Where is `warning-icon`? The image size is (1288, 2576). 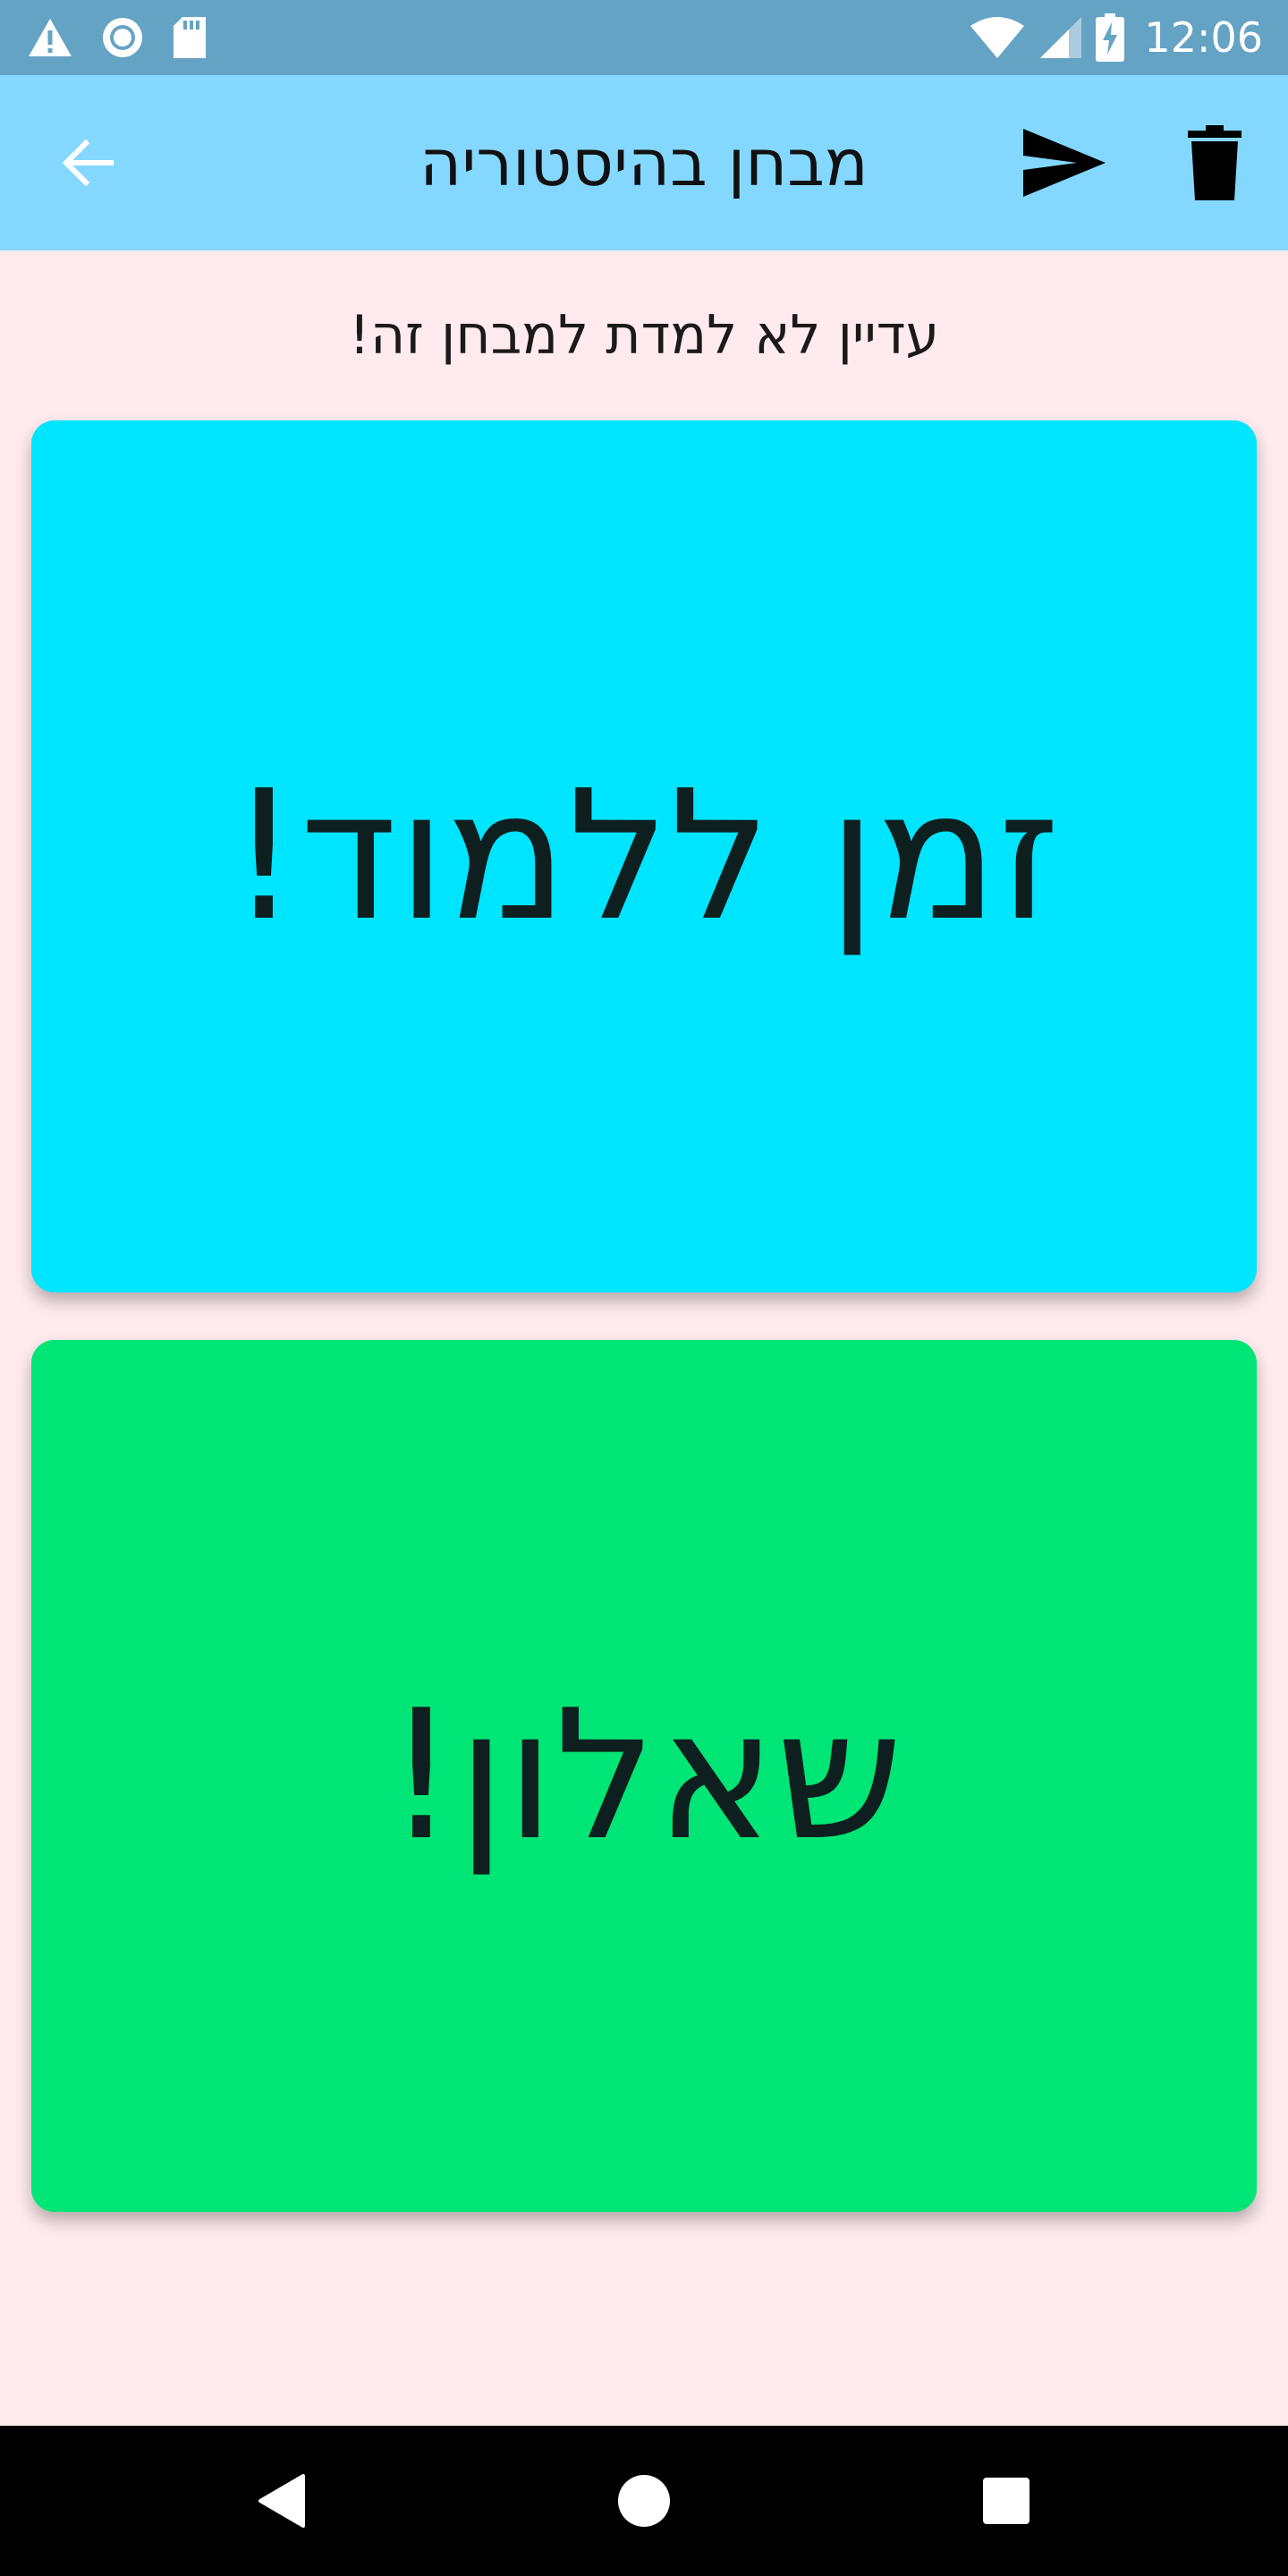
warning-icon is located at coordinates (50, 37).